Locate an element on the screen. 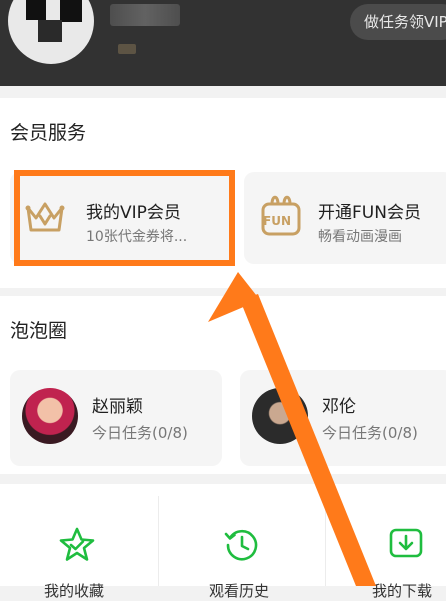  download-icon is located at coordinates (406, 543).